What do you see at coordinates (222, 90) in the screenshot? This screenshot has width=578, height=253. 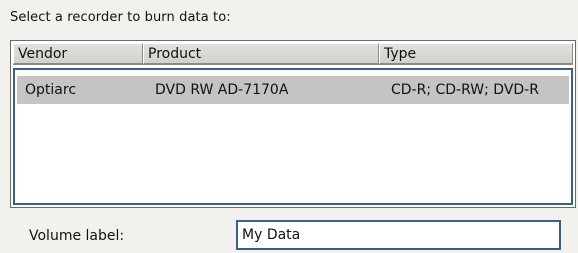 I see `cell-product: DVD RW AD-7170A` at bounding box center [222, 90].